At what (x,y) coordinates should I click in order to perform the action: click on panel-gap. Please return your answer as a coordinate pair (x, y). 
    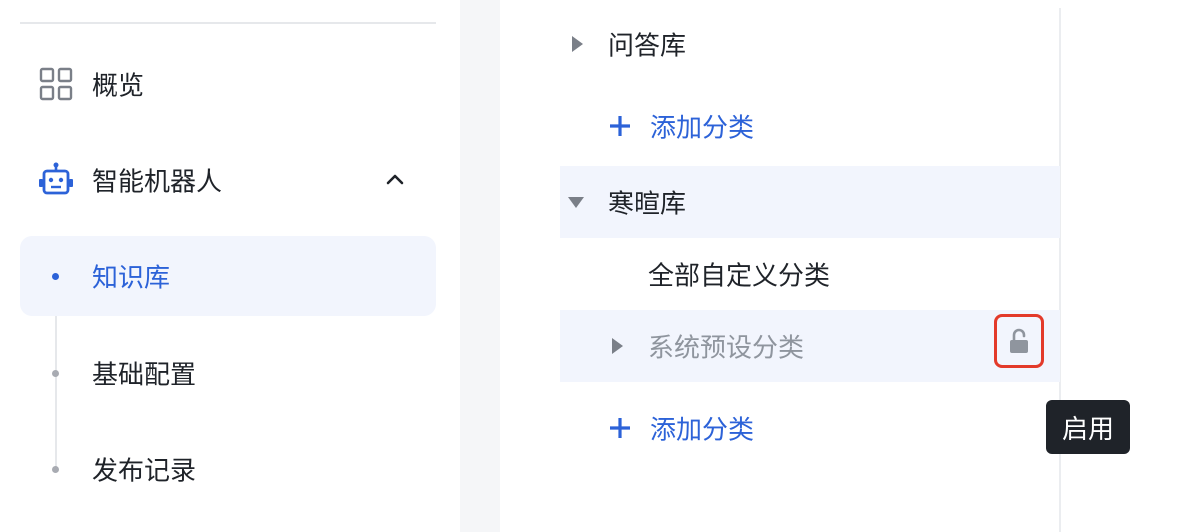
    Looking at the image, I should click on (480, 266).